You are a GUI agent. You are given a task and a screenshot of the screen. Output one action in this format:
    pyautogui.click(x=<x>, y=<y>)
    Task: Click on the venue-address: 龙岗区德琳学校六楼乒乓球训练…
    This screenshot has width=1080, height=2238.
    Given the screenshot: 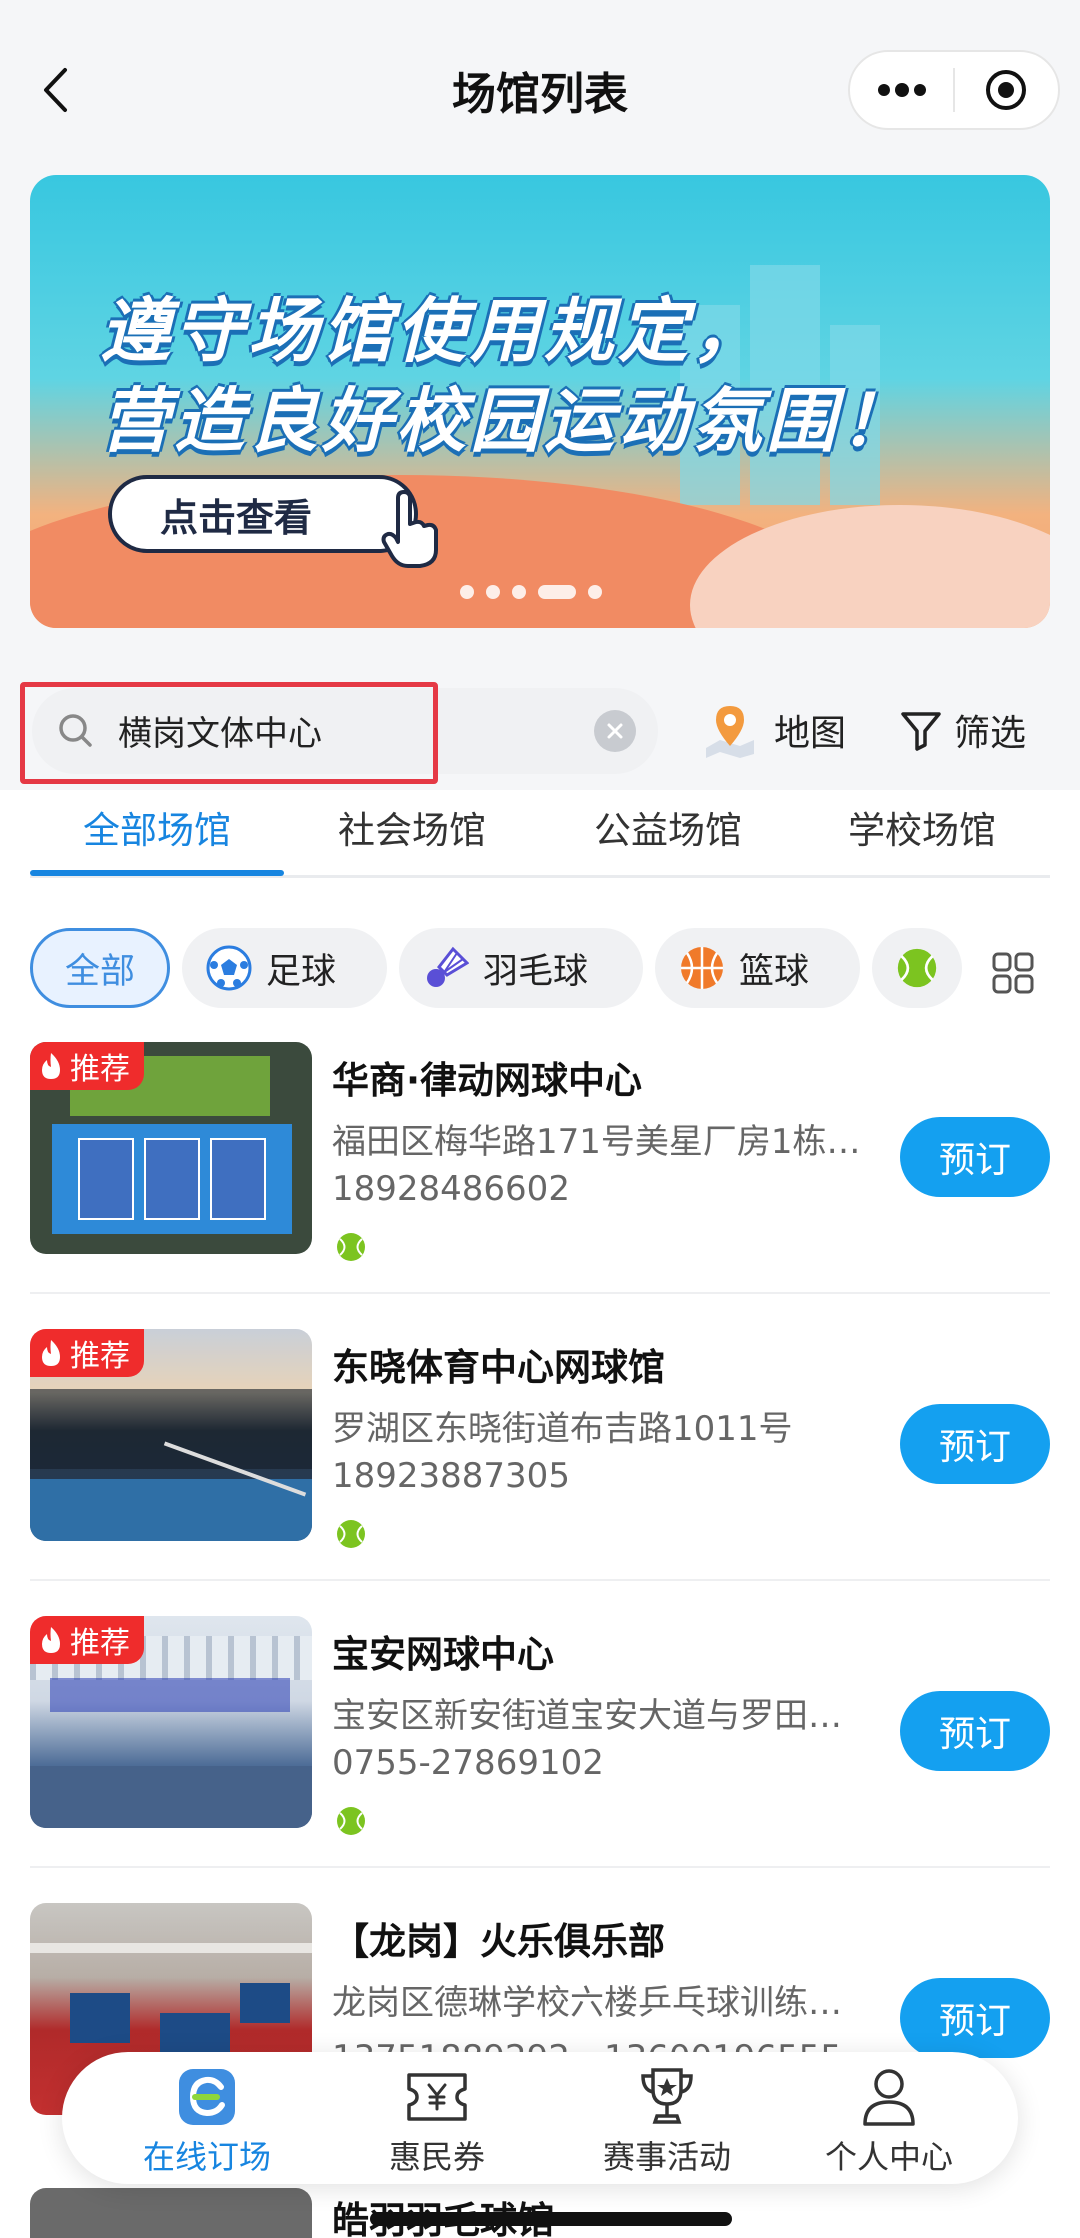 What is the action you would take?
    pyautogui.click(x=587, y=2003)
    